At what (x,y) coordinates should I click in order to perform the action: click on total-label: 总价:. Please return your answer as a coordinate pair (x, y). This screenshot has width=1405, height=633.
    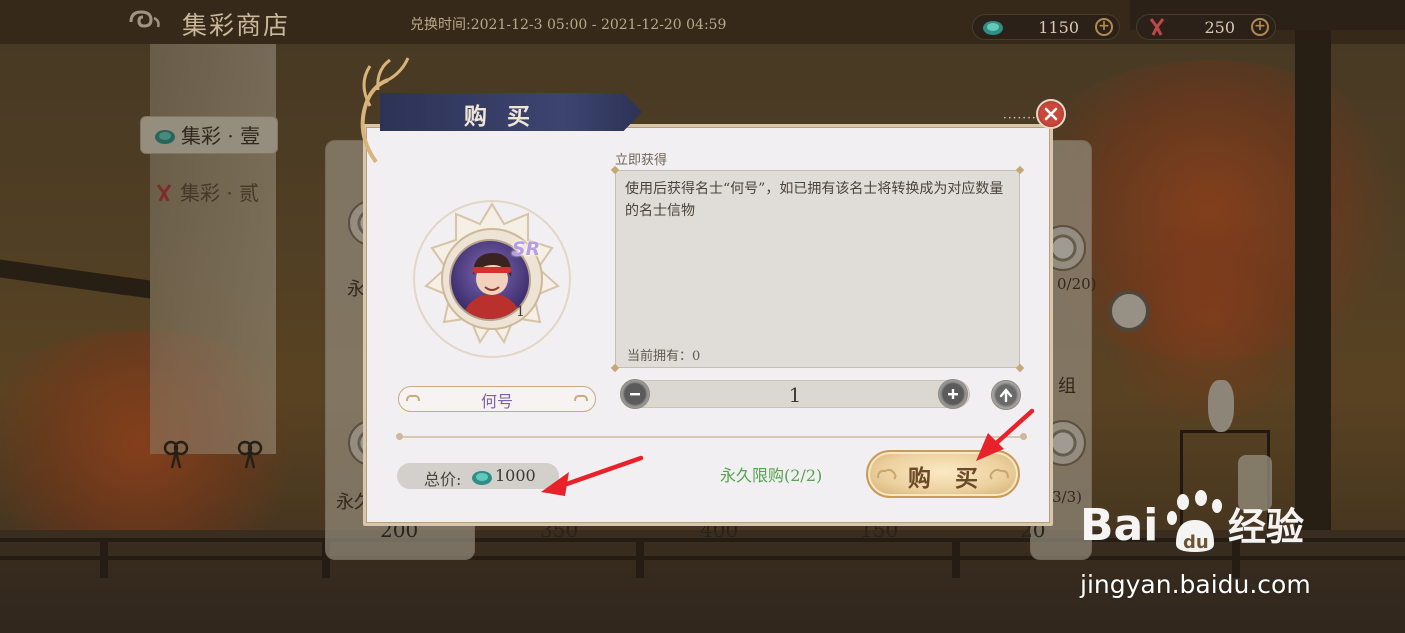
    Looking at the image, I should click on (443, 479).